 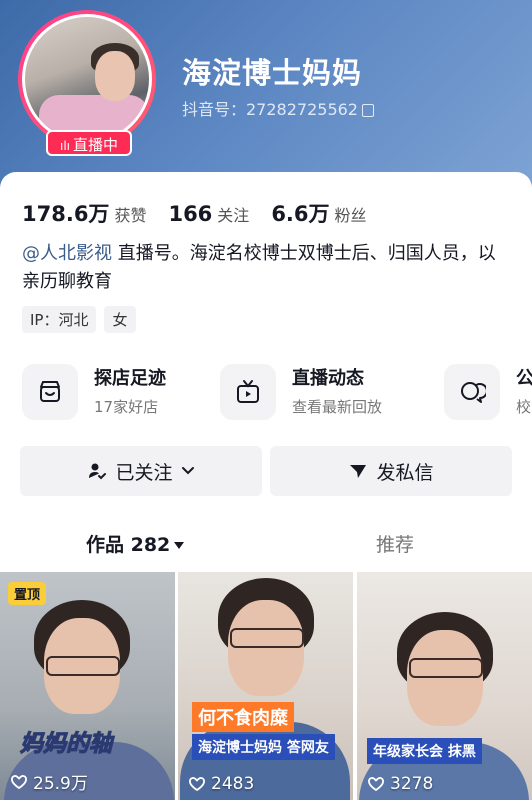 I want to click on stat-fans-num: 6.6万, so click(x=300, y=214).